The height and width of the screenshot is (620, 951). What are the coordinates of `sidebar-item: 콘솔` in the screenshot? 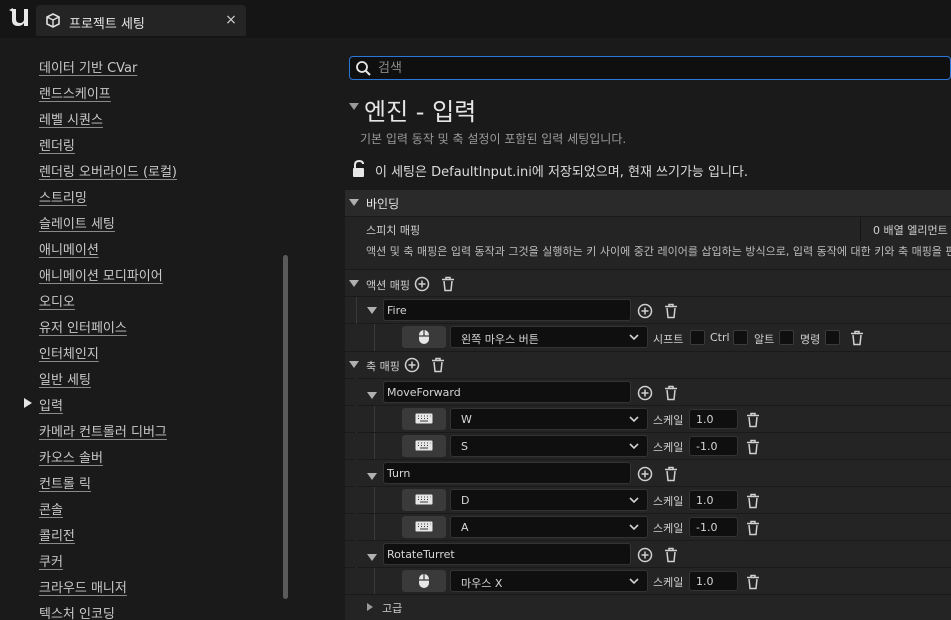 It's located at (51, 508).